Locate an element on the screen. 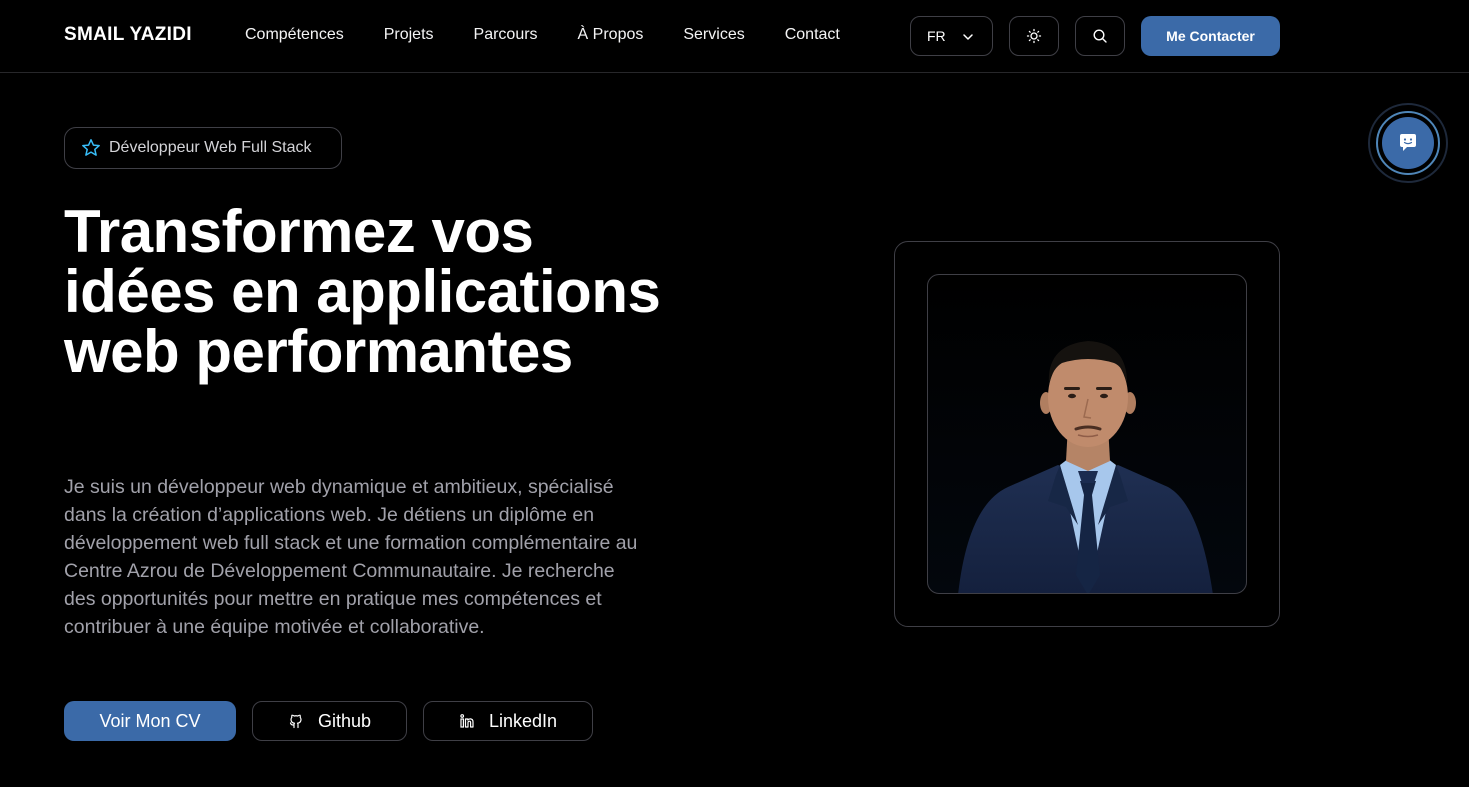  view-cv-button: Voir Mon CV is located at coordinates (150, 721).